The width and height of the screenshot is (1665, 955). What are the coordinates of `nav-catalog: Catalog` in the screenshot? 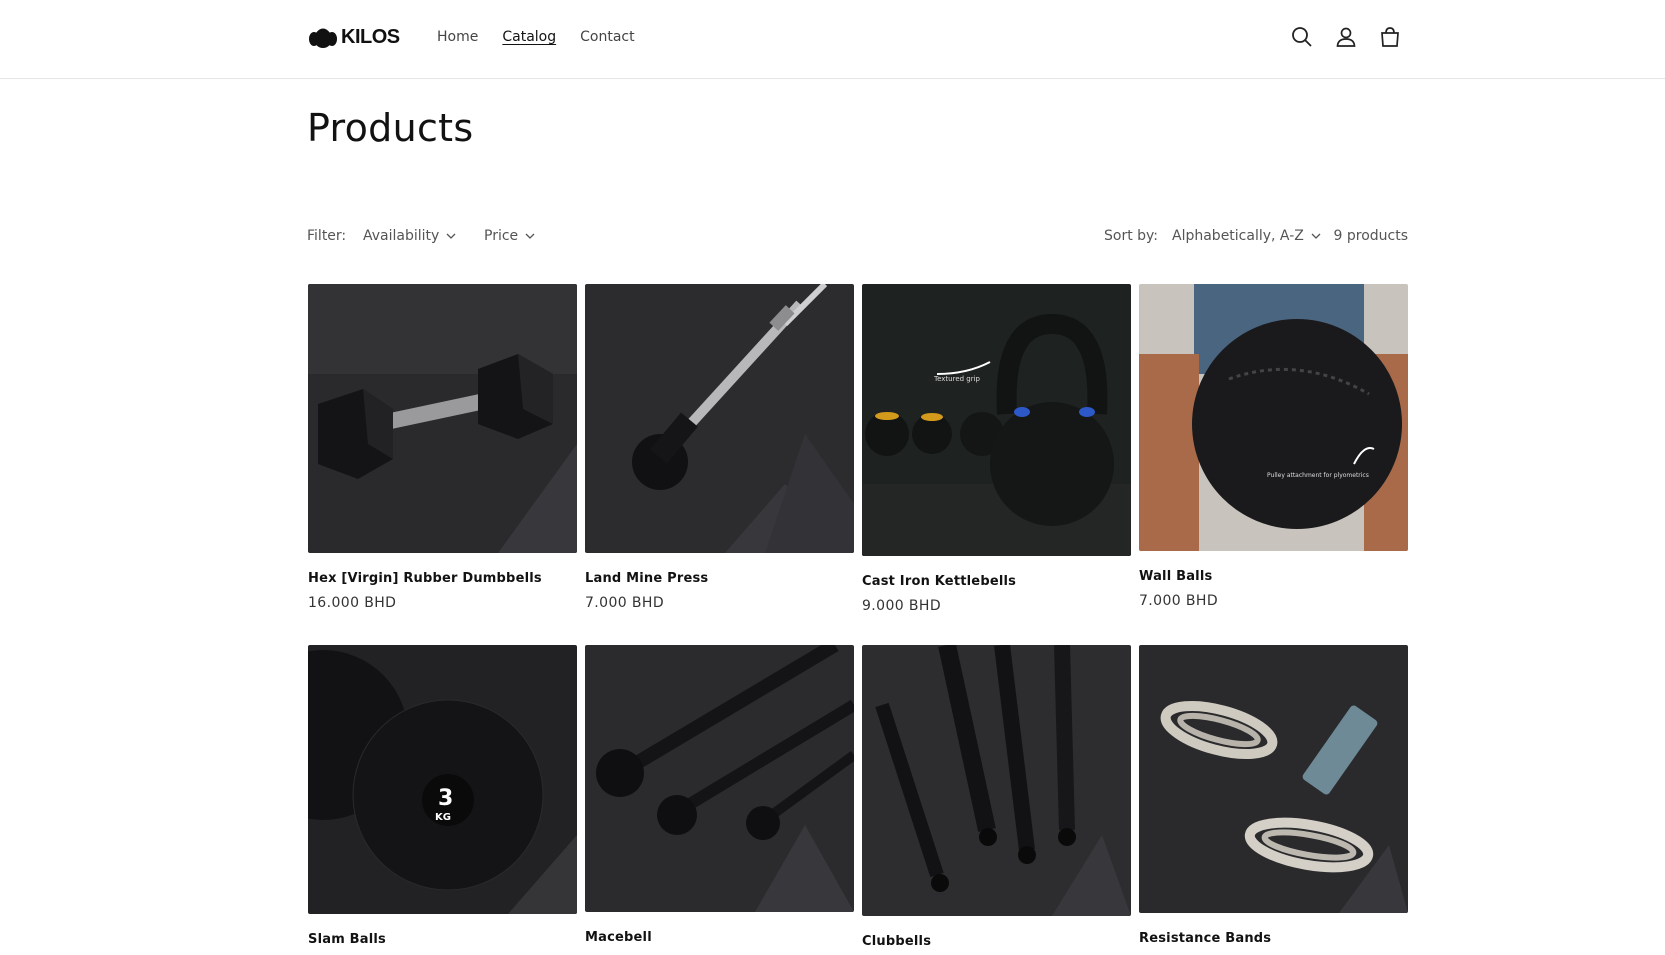 It's located at (529, 37).